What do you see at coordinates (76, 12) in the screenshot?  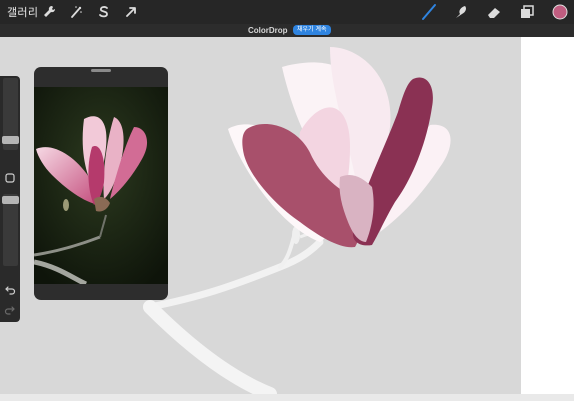 I see `magic-wand-icon` at bounding box center [76, 12].